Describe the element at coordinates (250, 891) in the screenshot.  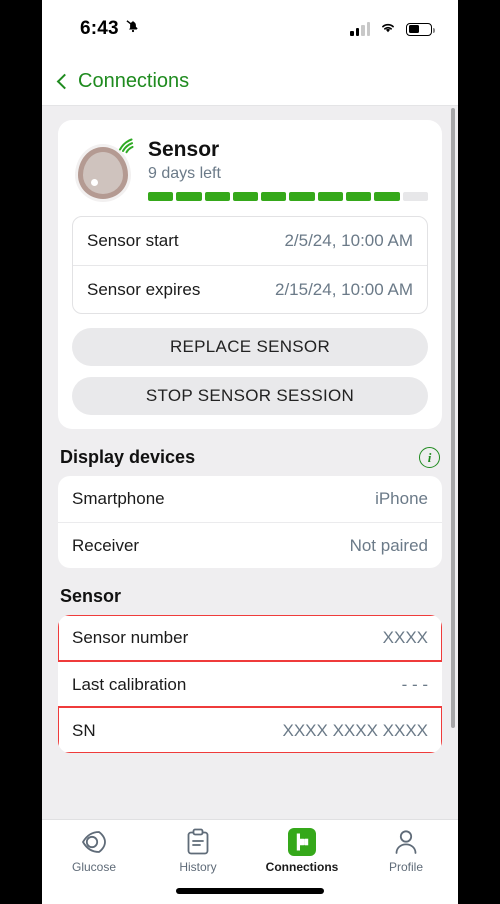
I see `home-indicator` at that location.